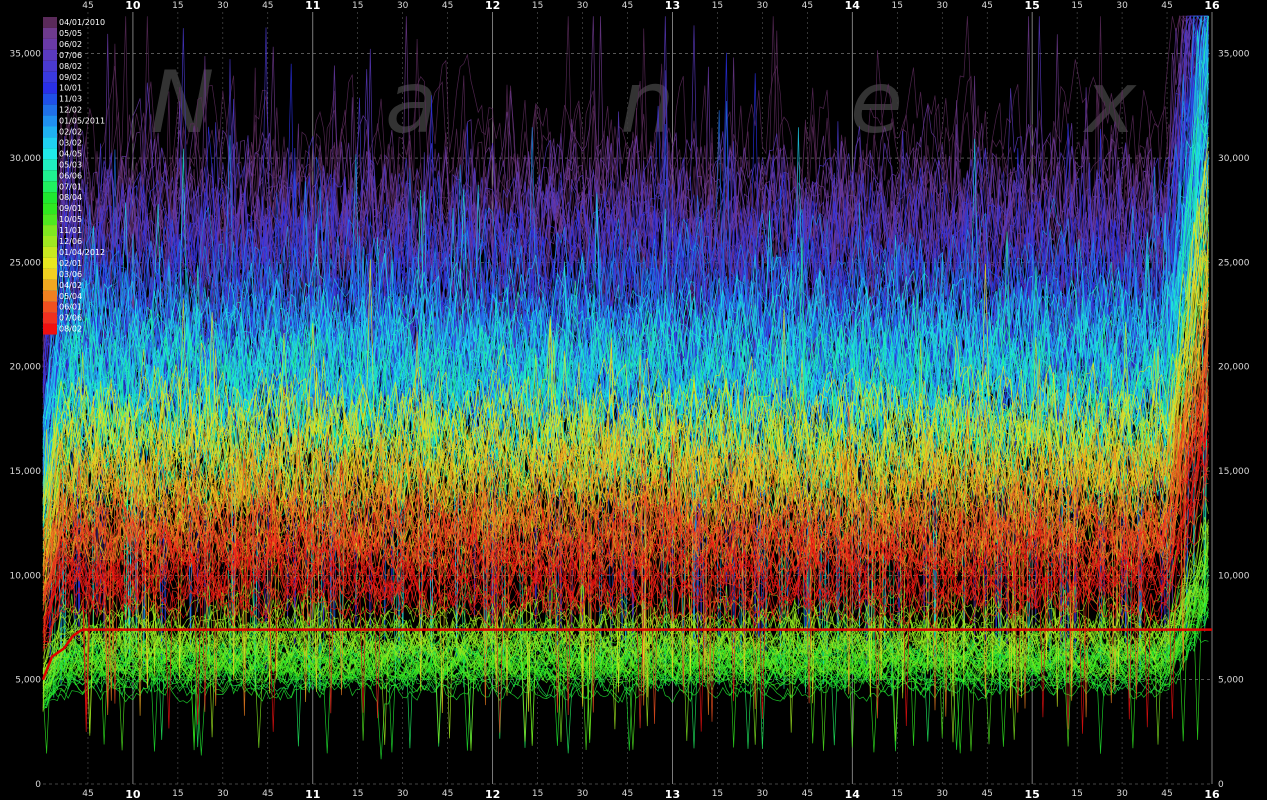  I want to click on legend-label: 04/02, so click(70, 285).